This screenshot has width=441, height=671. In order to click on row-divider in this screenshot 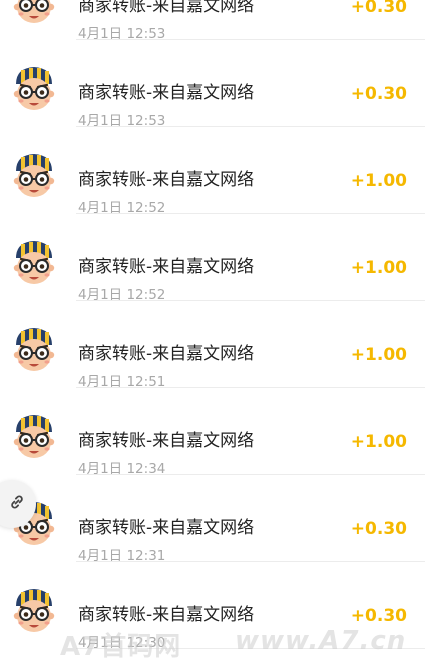, I will do `click(250, 648)`.